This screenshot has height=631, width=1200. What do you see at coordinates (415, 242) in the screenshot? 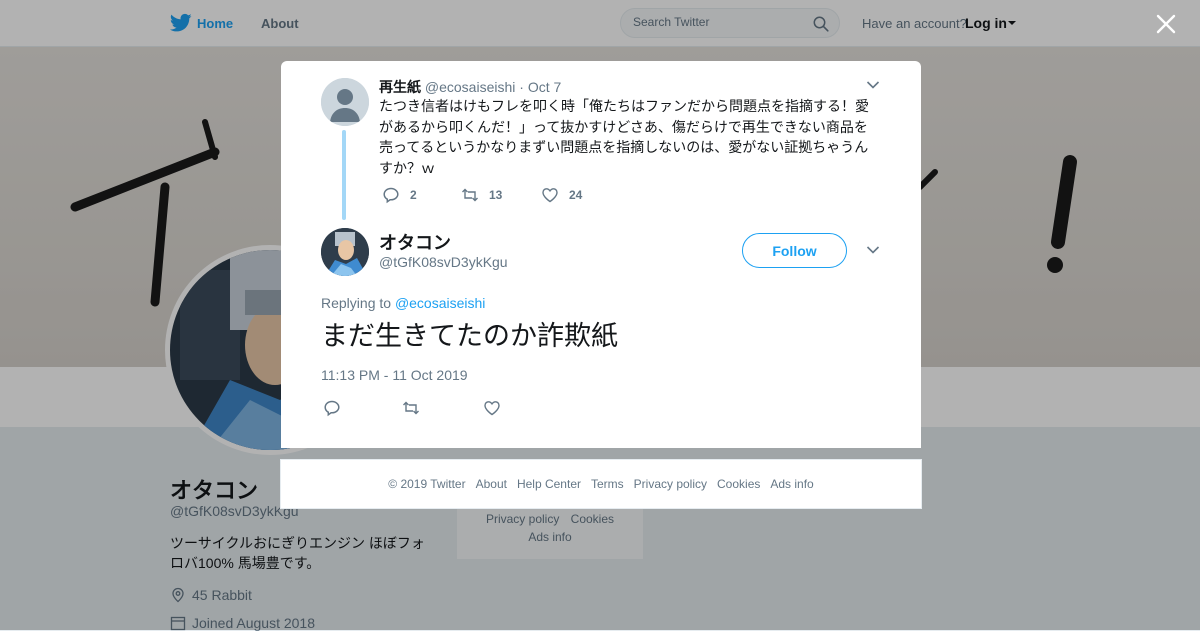
I see `main-tweet-name: オタコン` at bounding box center [415, 242].